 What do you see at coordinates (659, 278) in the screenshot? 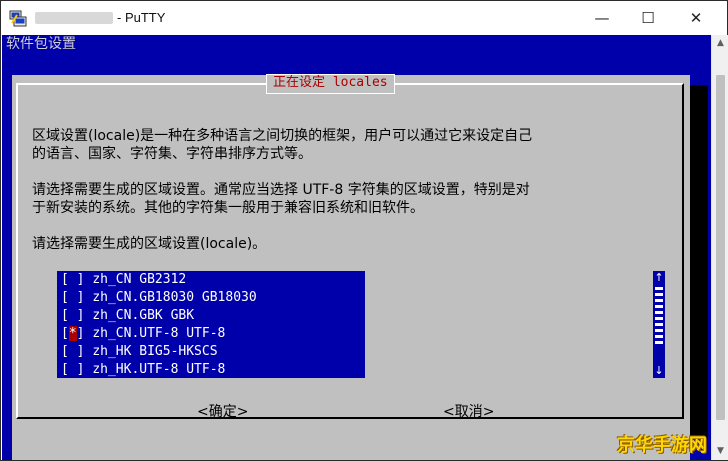
I see `scroll-up-icon: ↑` at bounding box center [659, 278].